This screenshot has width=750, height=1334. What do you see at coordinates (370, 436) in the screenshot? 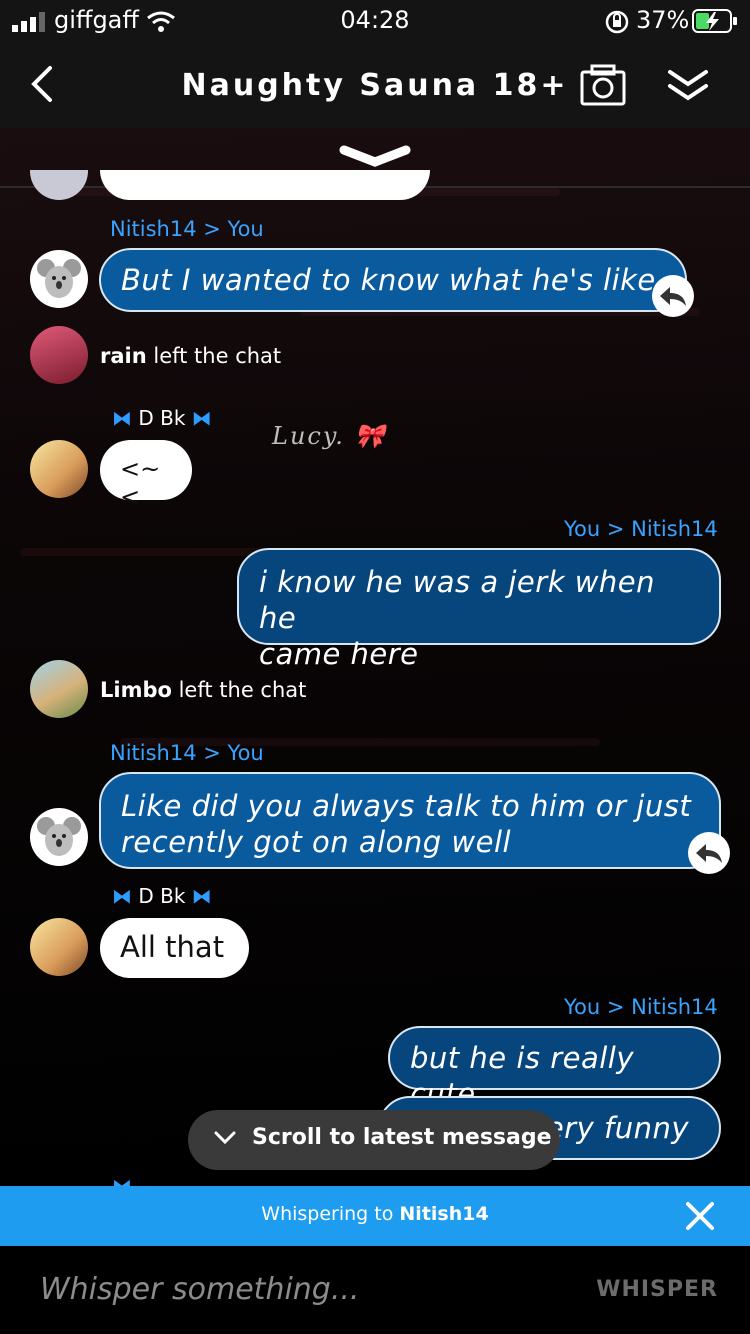
I see `bow-icon: 🎀` at bounding box center [370, 436].